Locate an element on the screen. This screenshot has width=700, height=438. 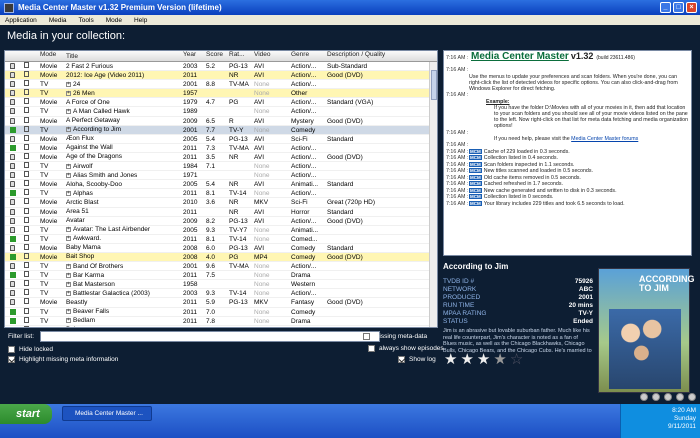
column-header: Video is located at coordinates (270, 56).